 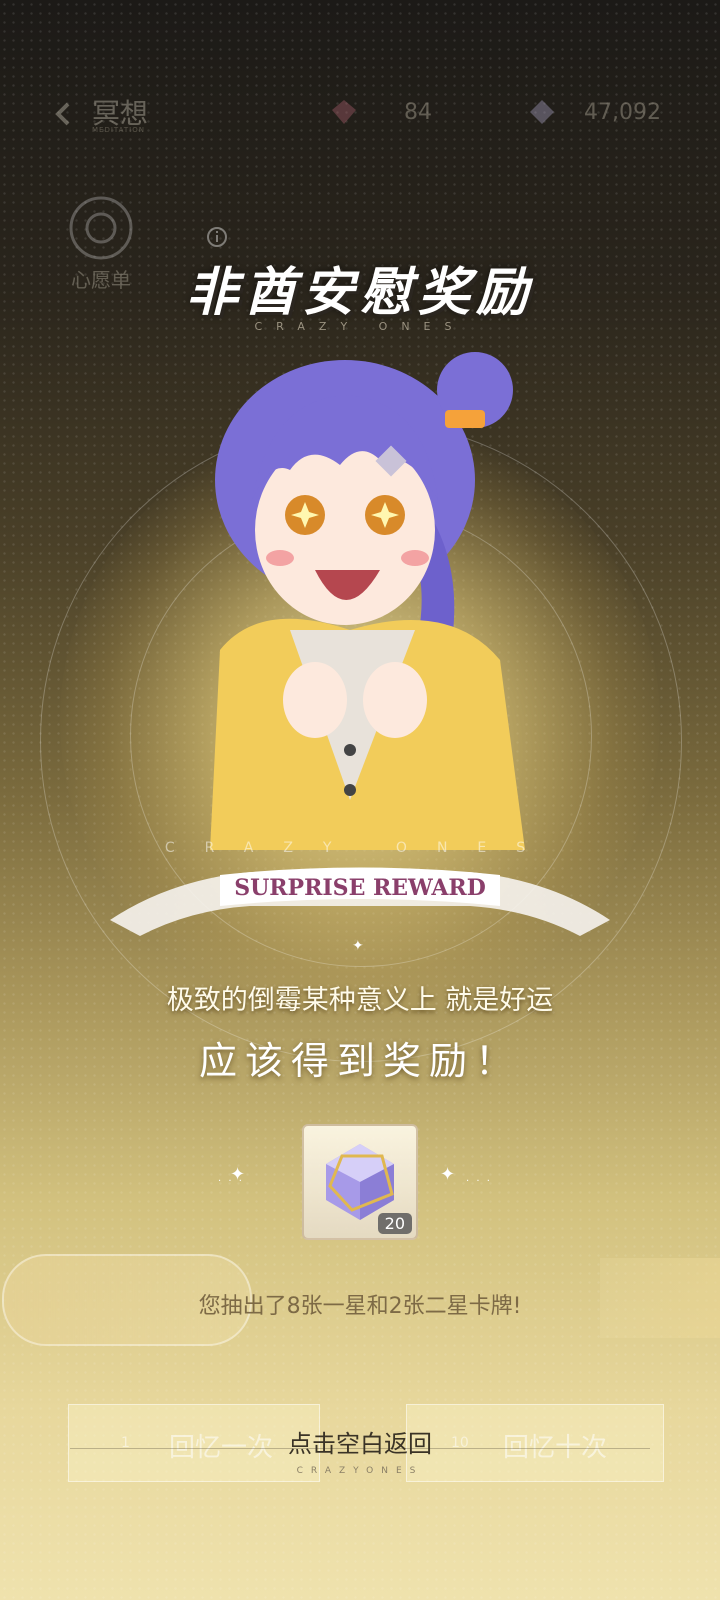 I want to click on top-bar: 冥想 MEDITATION 84 47,092, so click(x=360, y=115).